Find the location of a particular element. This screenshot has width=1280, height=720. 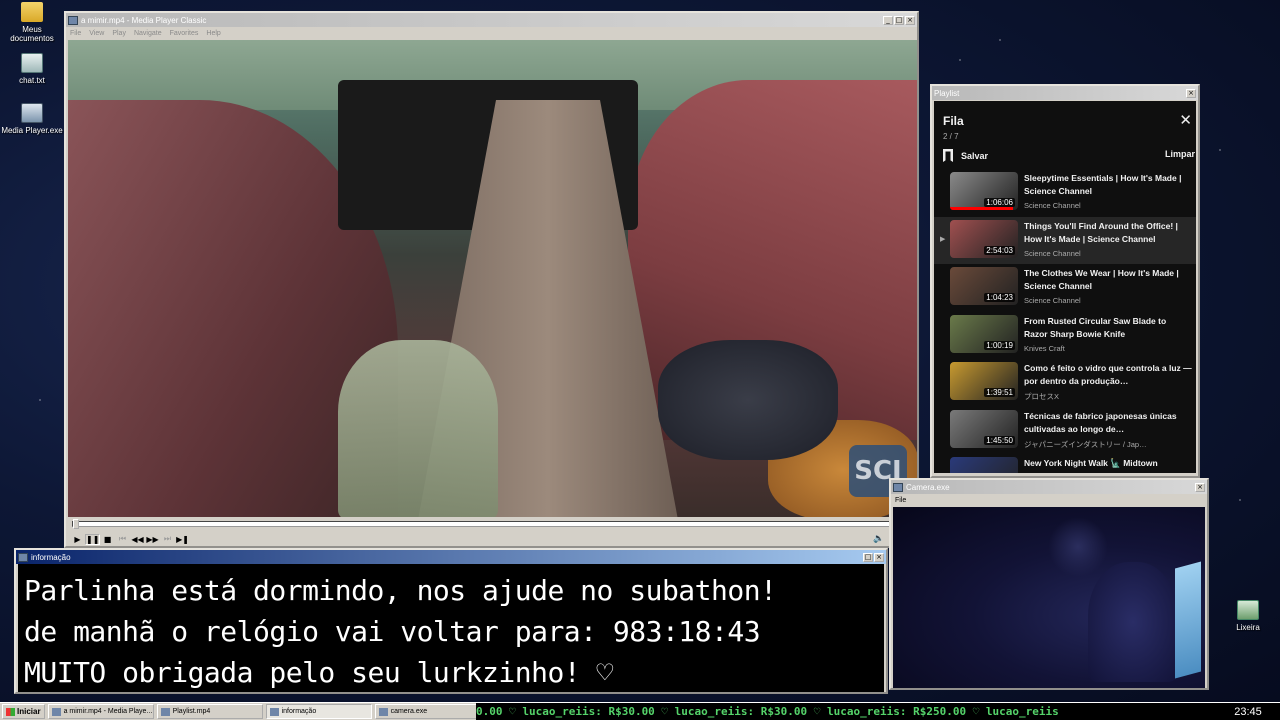

window-title: Playlist is located at coordinates (947, 93).